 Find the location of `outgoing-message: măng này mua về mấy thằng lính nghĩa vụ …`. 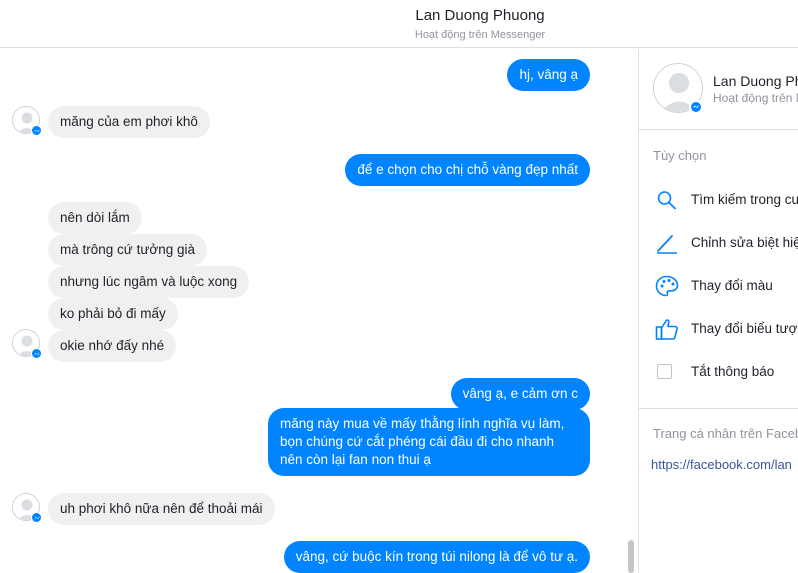

outgoing-message: măng này mua về mấy thằng lính nghĩa vụ … is located at coordinates (429, 442).